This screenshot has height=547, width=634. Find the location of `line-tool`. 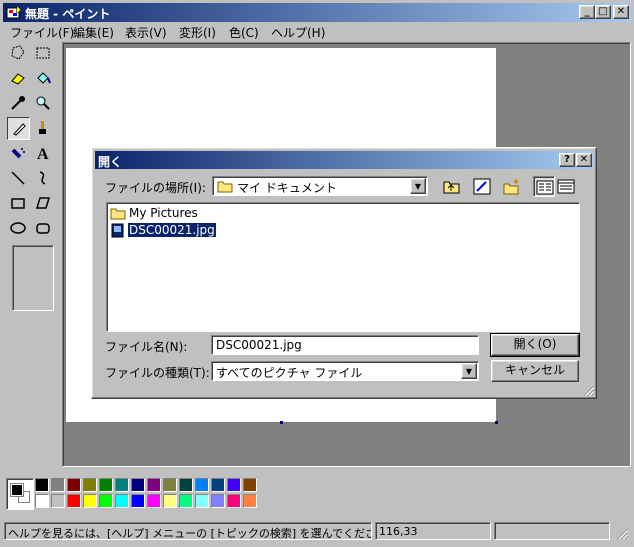

line-tool is located at coordinates (18, 178).